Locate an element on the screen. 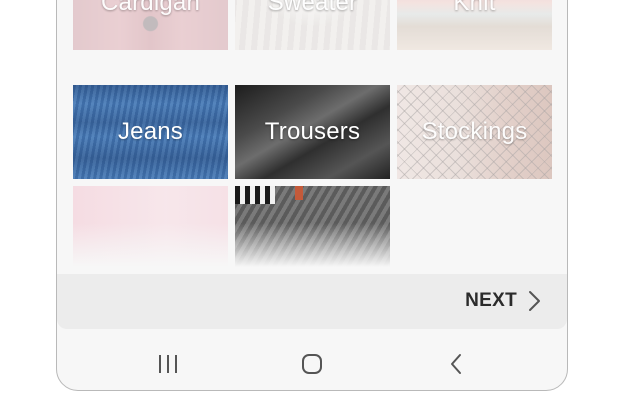  next-label: NEXT is located at coordinates (491, 300).